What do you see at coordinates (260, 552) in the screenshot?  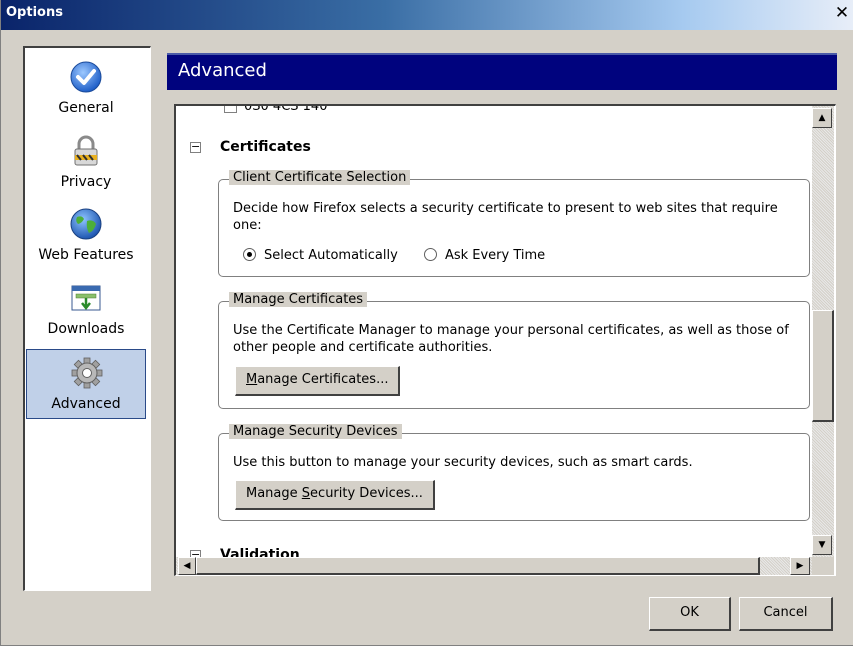 I see `validation-heading: Validation` at bounding box center [260, 552].